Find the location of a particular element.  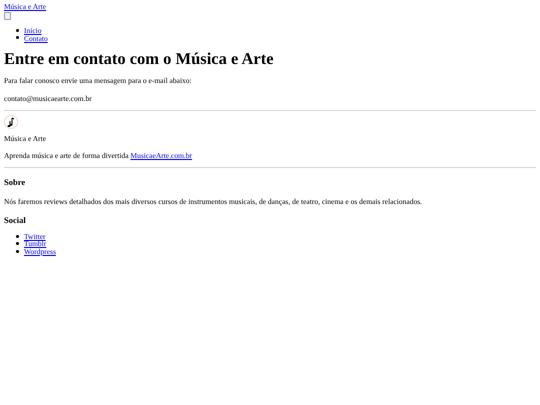

page-heading: Entre em contato com o Música e Arte is located at coordinates (139, 58).